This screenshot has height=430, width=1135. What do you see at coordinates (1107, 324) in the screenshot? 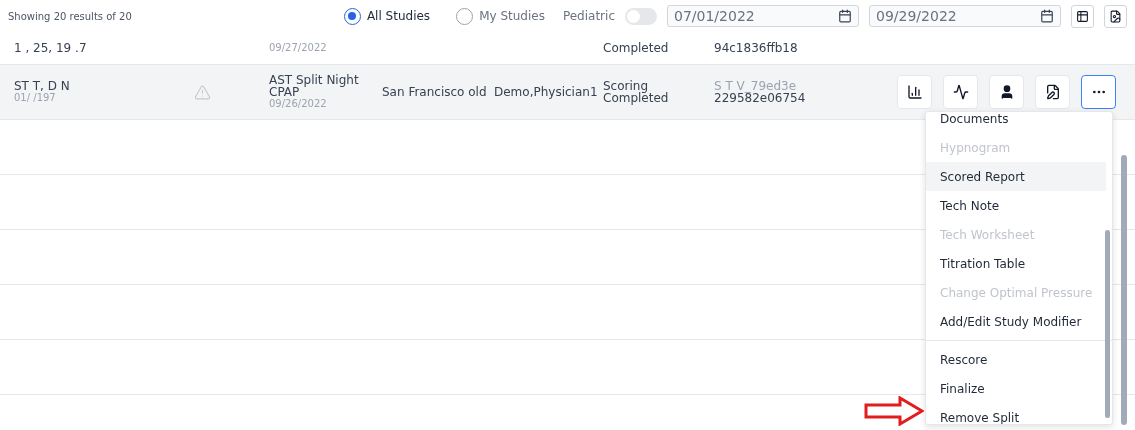
I see `menu-scrollbar` at bounding box center [1107, 324].